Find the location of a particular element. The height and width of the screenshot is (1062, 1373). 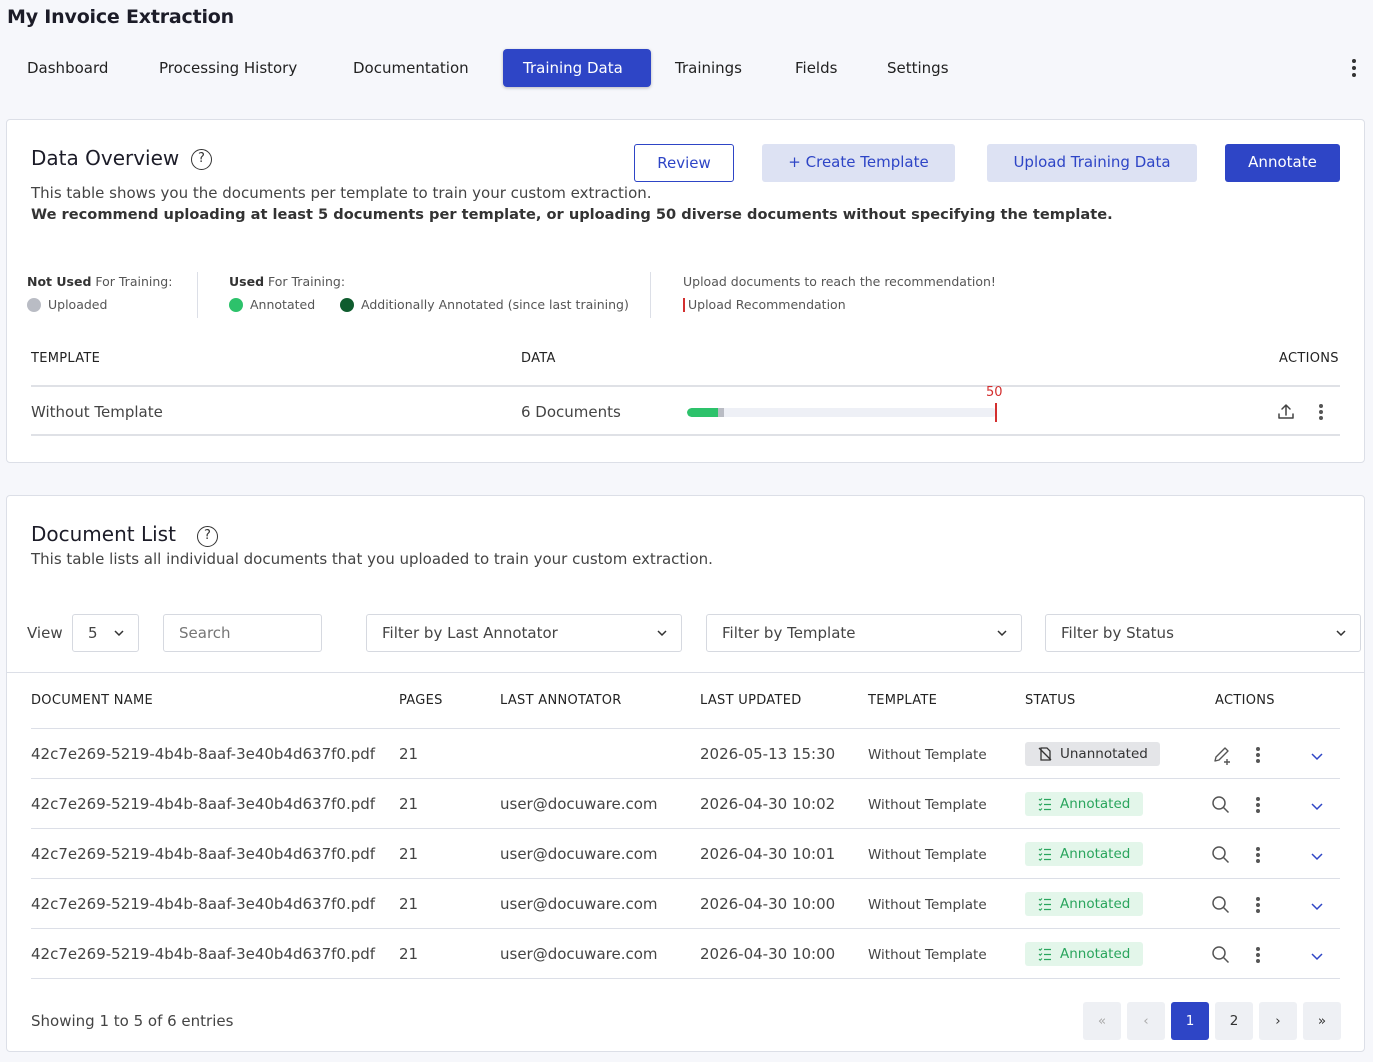

uploaded-dot-icon is located at coordinates (34, 305).